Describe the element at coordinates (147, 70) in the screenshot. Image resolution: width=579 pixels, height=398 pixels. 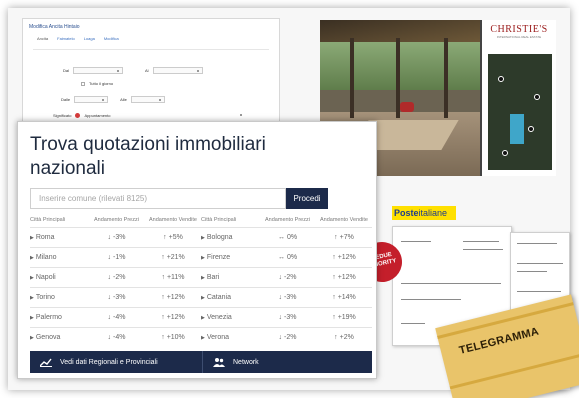
I see `field-label: Al` at that location.